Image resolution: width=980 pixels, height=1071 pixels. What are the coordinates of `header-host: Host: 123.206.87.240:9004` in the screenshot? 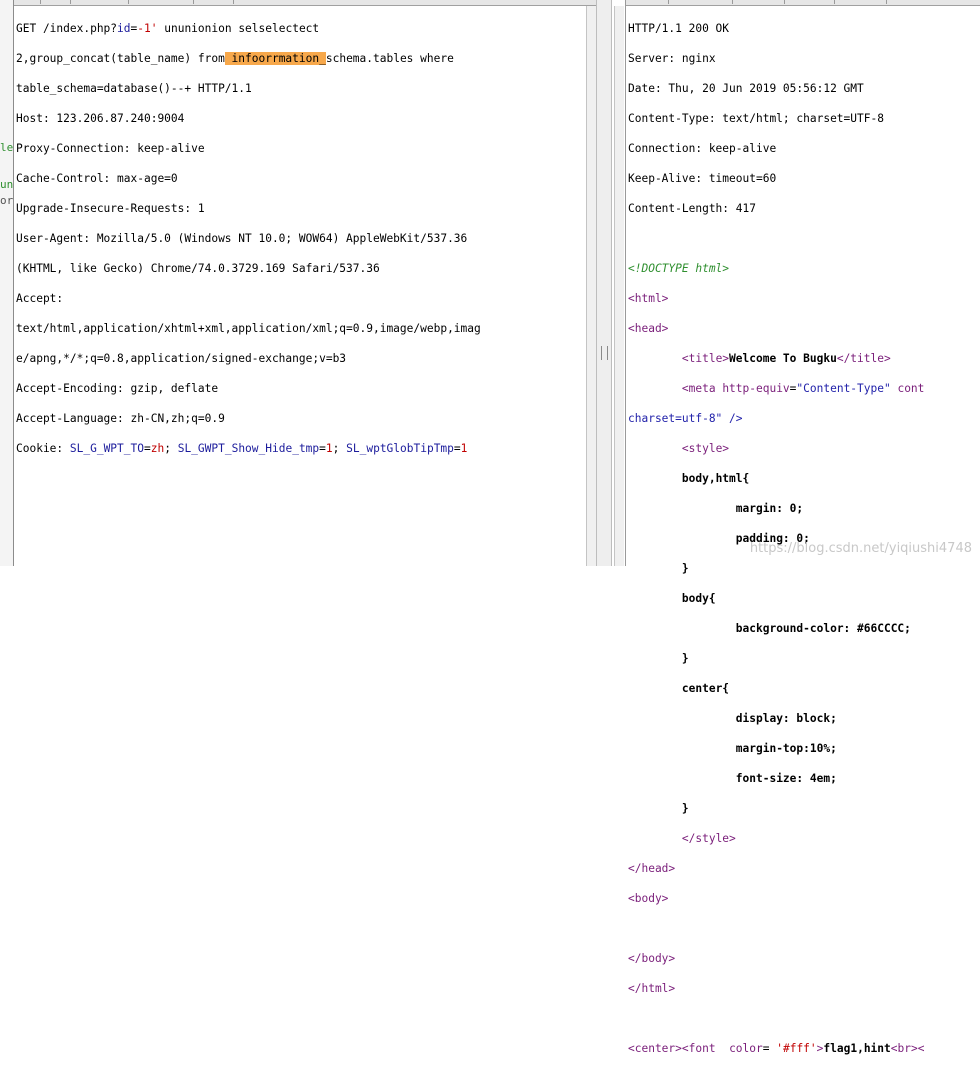 It's located at (100, 118).